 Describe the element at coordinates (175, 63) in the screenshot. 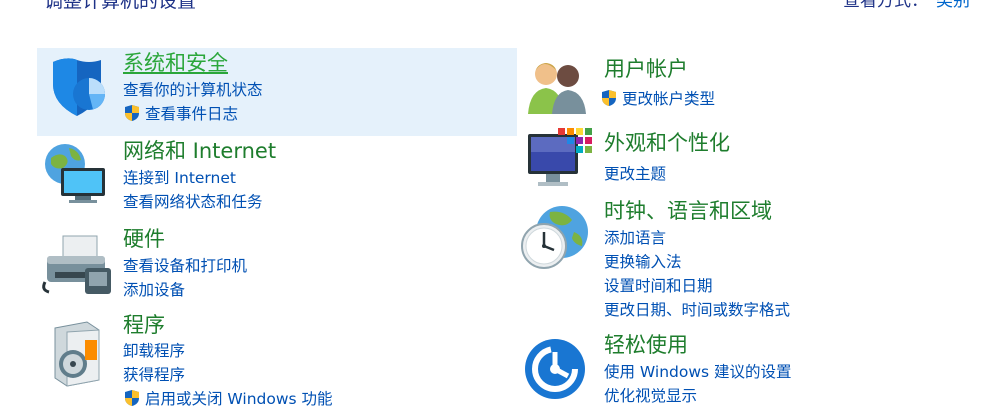

I see `category-title: 系统和安全` at that location.